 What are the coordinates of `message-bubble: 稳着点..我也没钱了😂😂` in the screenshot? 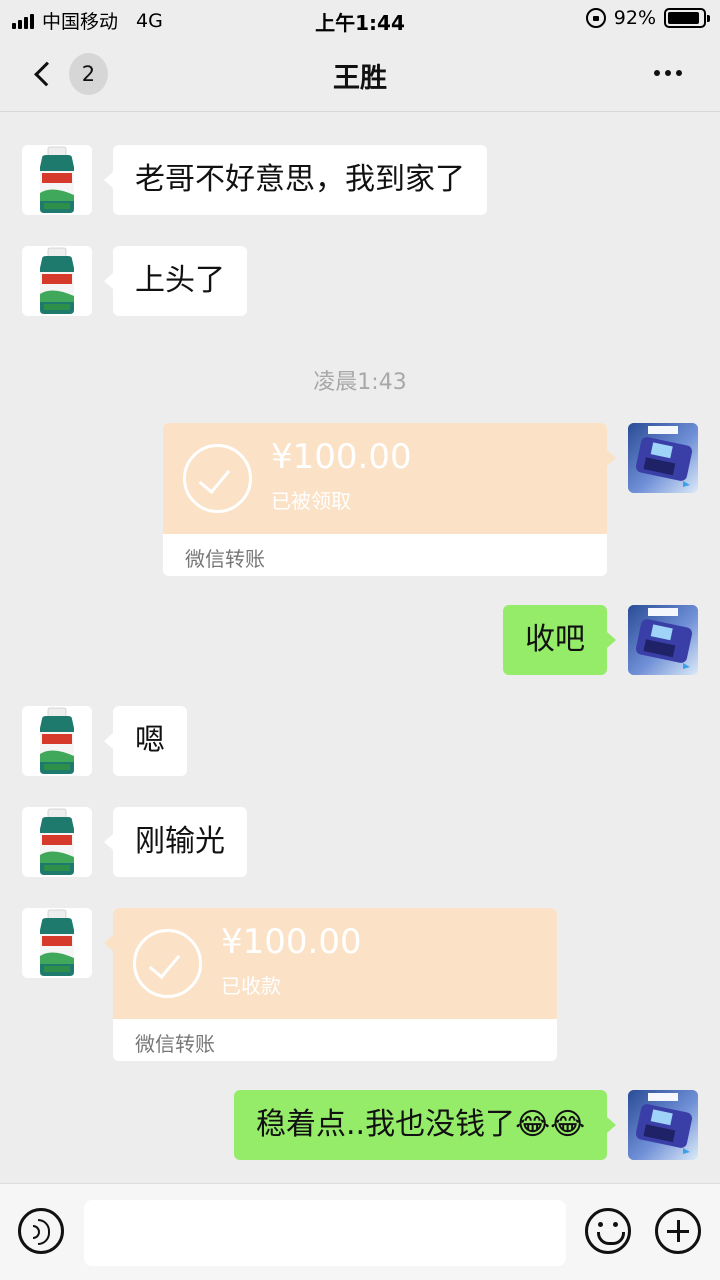 It's located at (425, 1125).